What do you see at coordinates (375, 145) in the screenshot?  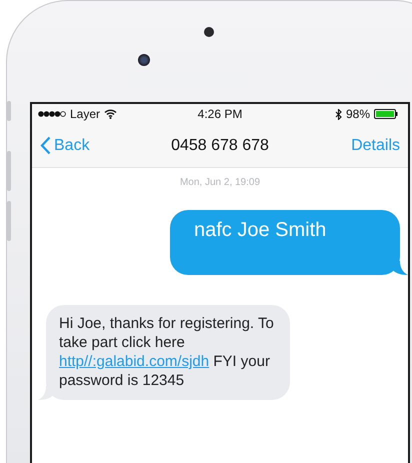 I see `details-button: Details` at bounding box center [375, 145].